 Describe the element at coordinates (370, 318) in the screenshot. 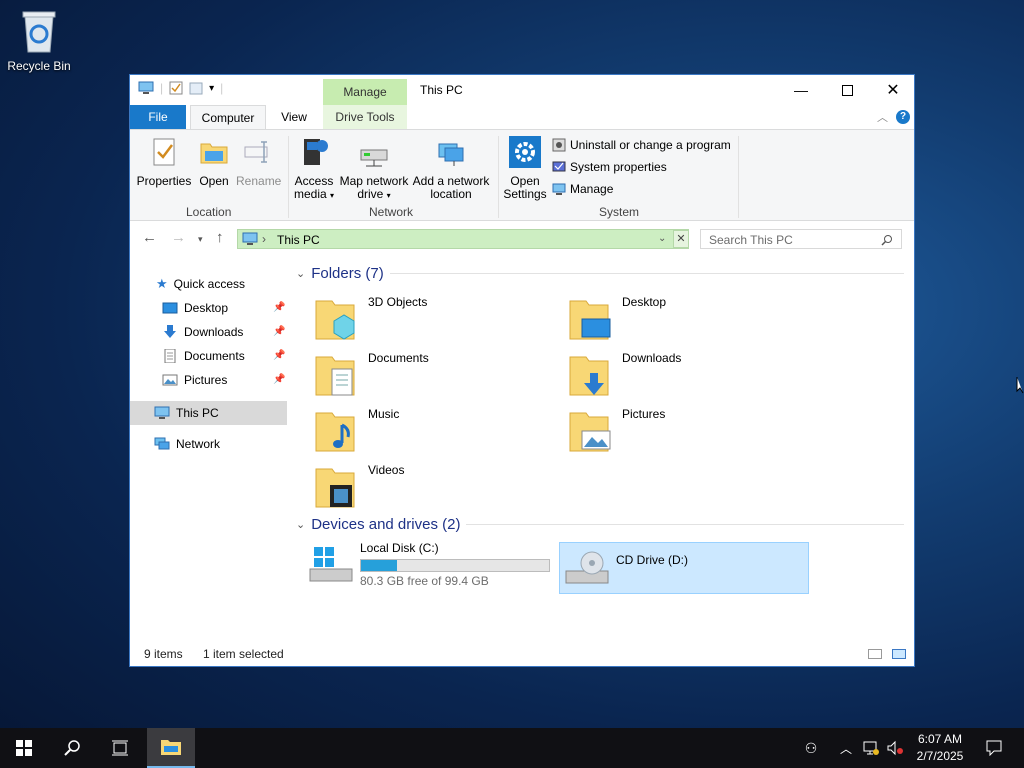

I see `folder-3d-objects: 3D Objects` at that location.